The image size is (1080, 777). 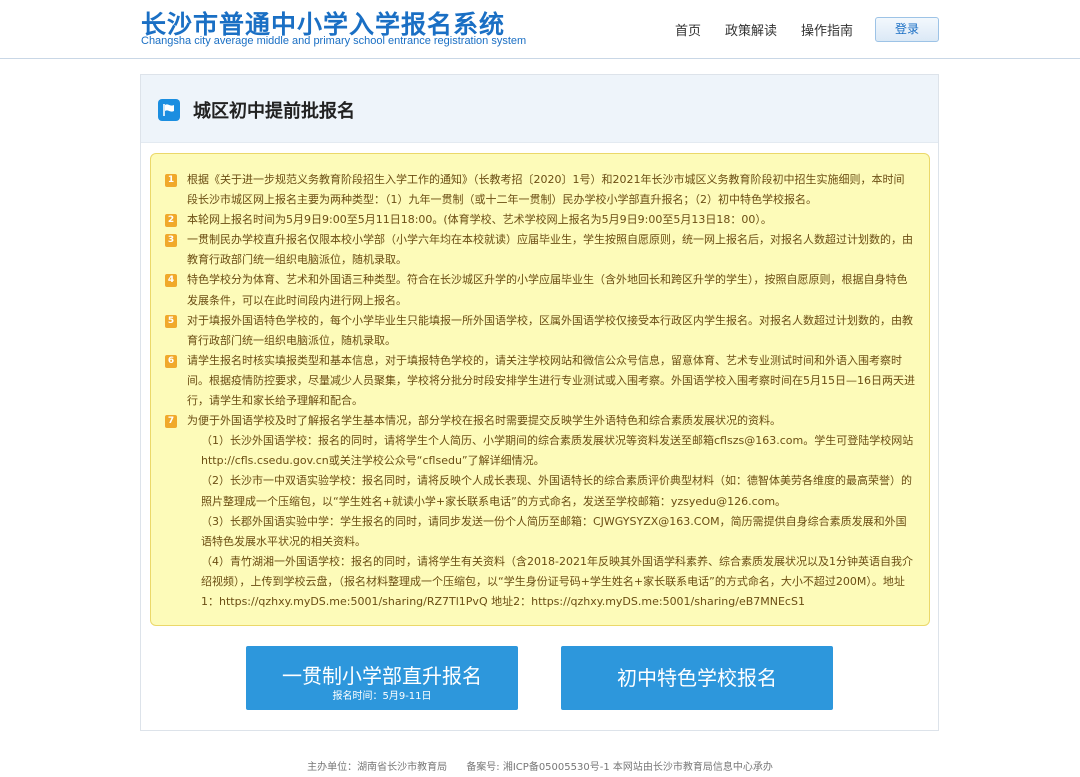 I want to click on number-badge: 7, so click(x=171, y=422).